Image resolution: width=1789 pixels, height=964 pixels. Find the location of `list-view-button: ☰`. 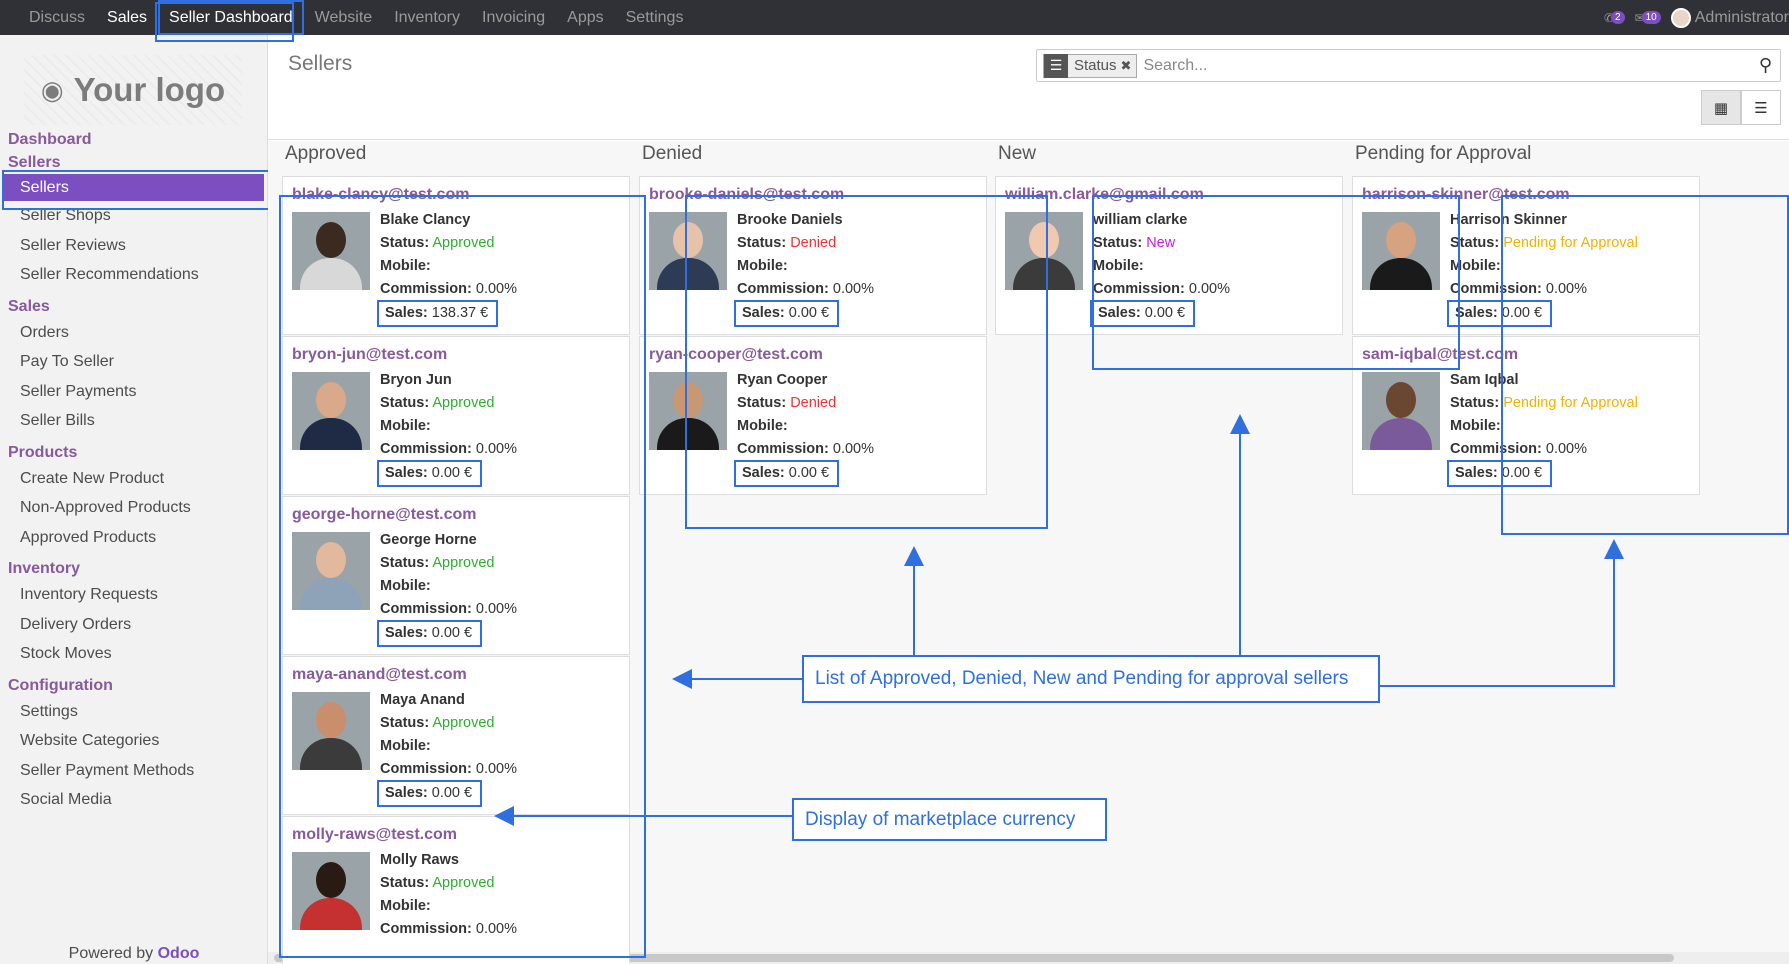

list-view-button: ☰ is located at coordinates (1761, 107).